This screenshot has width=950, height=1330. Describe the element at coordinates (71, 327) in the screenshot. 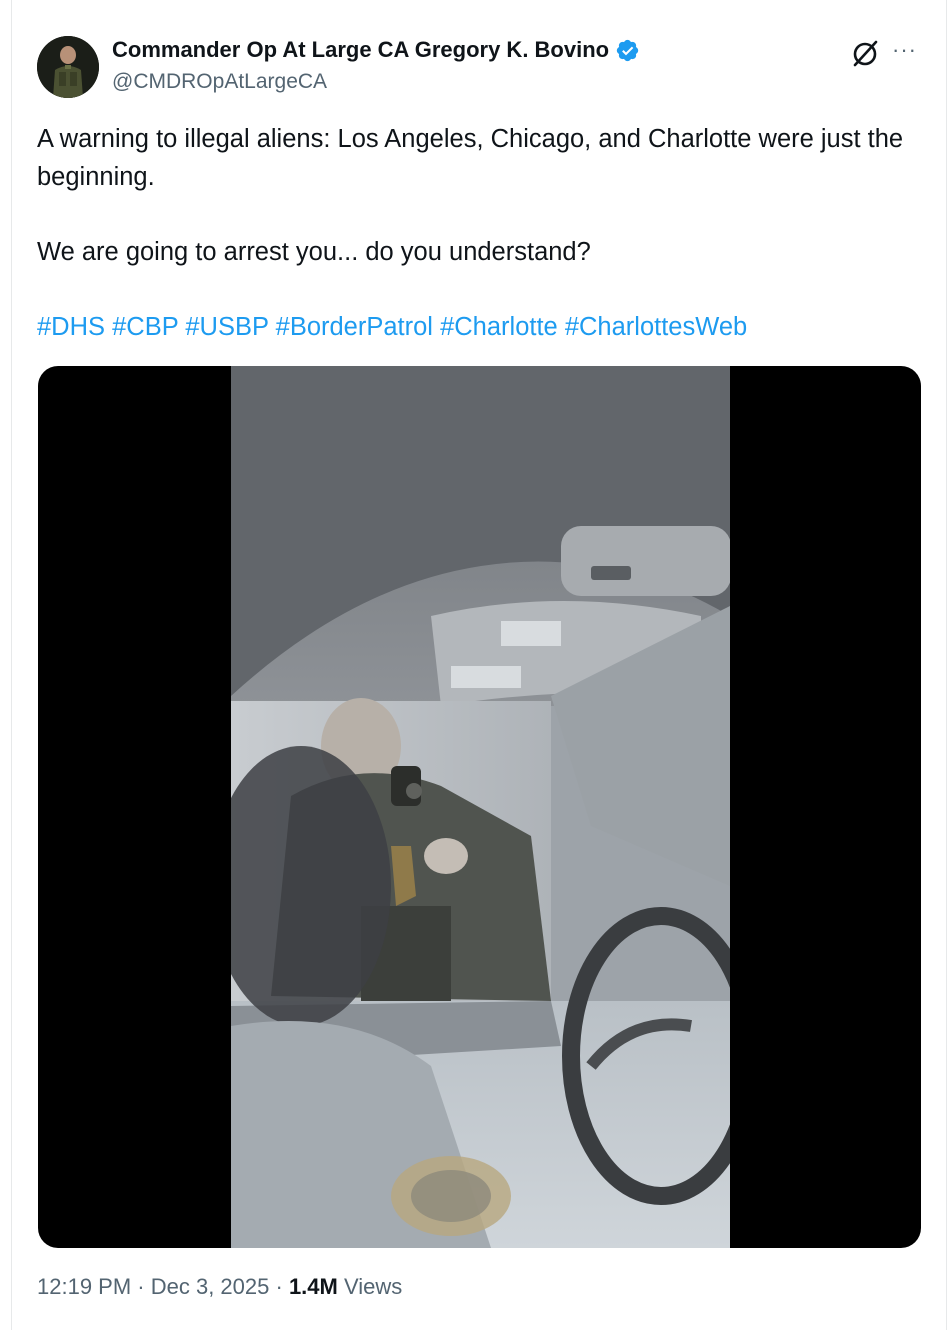

I see `hashtag-link: #DHS` at that location.